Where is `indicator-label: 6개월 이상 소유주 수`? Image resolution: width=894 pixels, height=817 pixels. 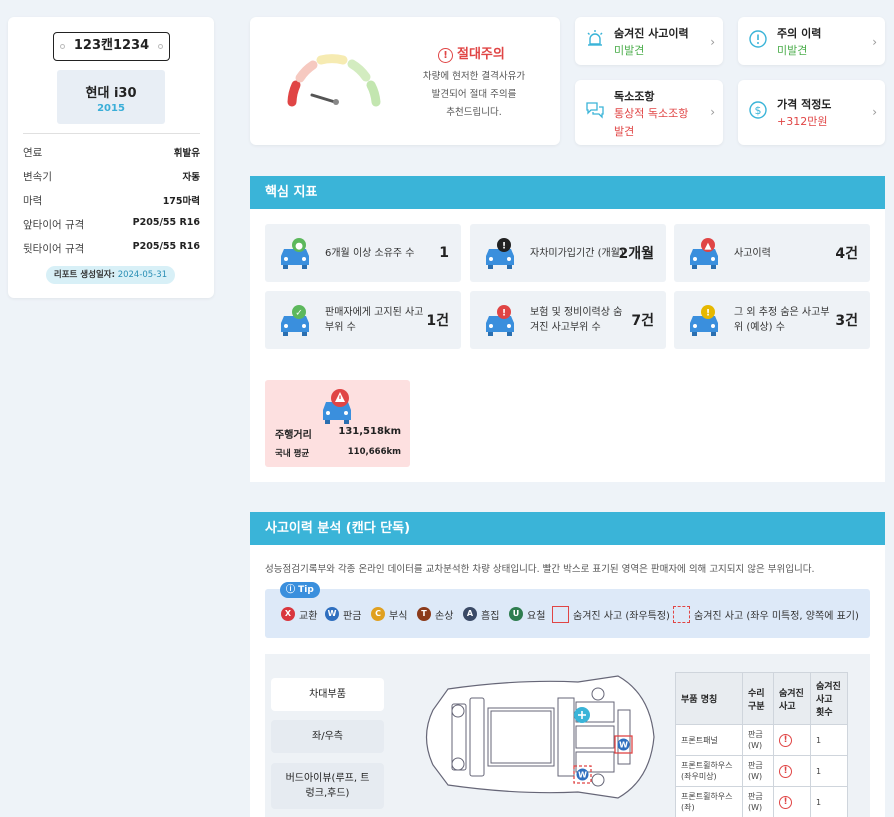 indicator-label: 6개월 이상 소유주 수 is located at coordinates (370, 253).